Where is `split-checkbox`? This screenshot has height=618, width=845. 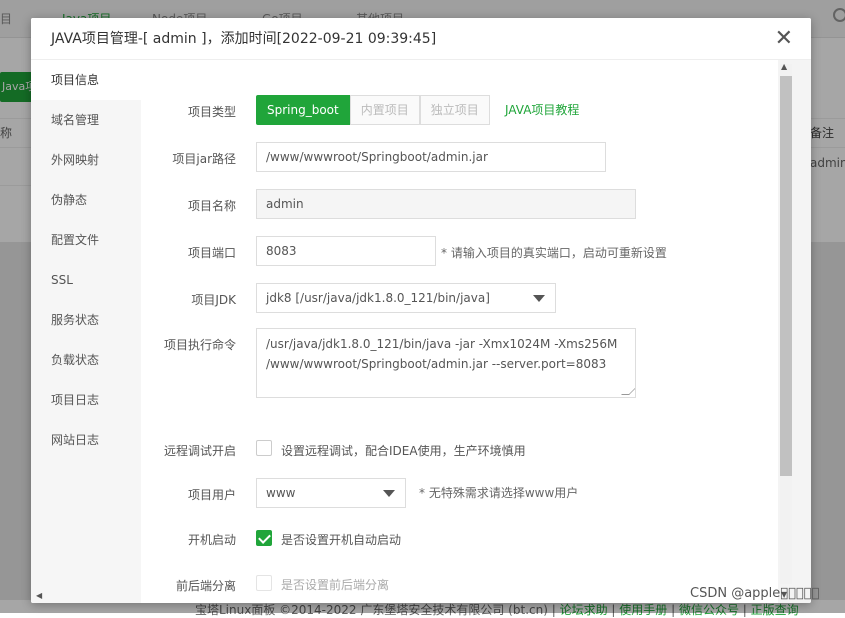 split-checkbox is located at coordinates (264, 583).